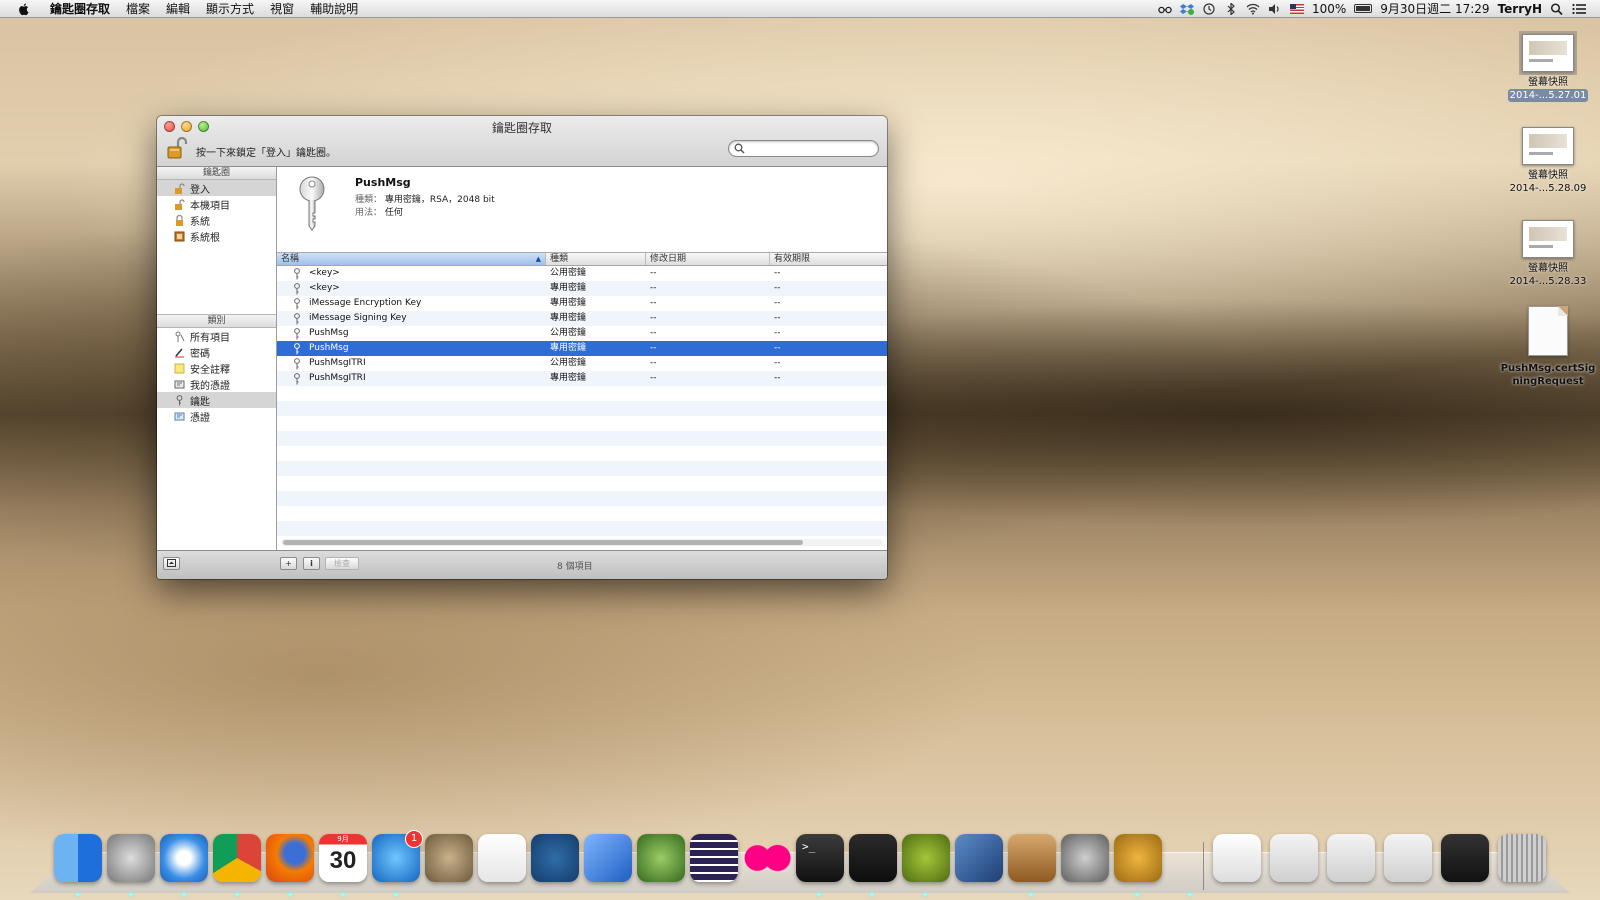  I want to click on sidebar-item-label: 安全註釋, so click(210, 370).